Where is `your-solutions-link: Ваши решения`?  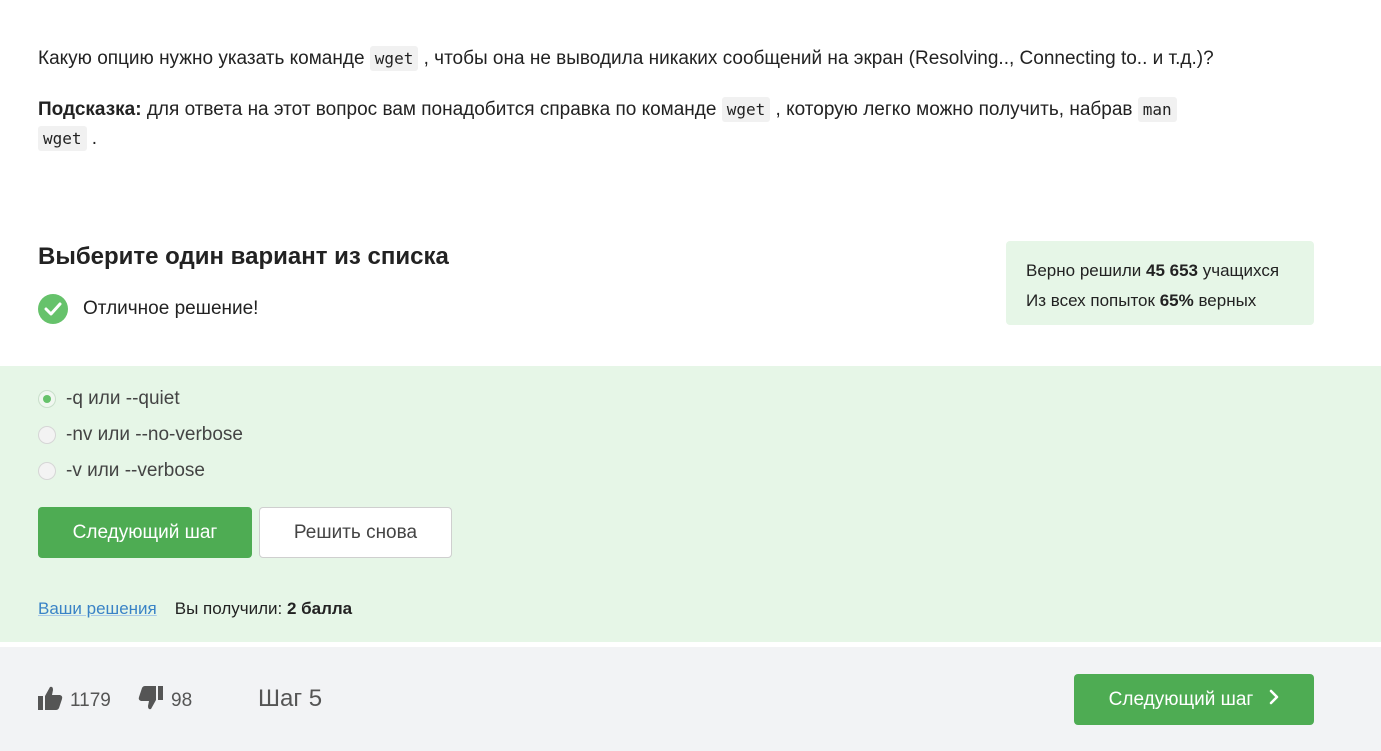
your-solutions-link: Ваши решения is located at coordinates (97, 609).